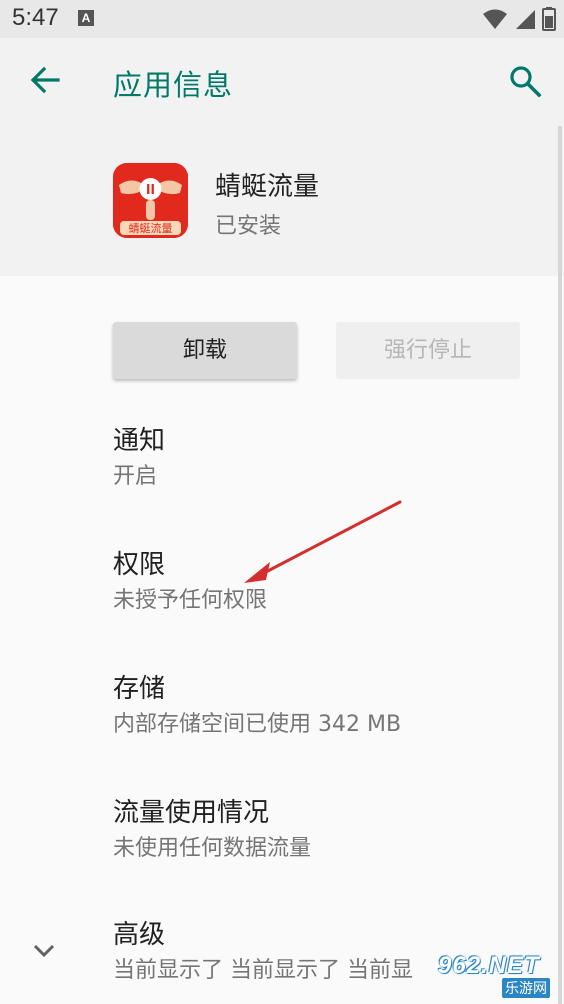  I want to click on list-item-data-usage: 流量使用情况 未使用任何数据流量, so click(323, 830).